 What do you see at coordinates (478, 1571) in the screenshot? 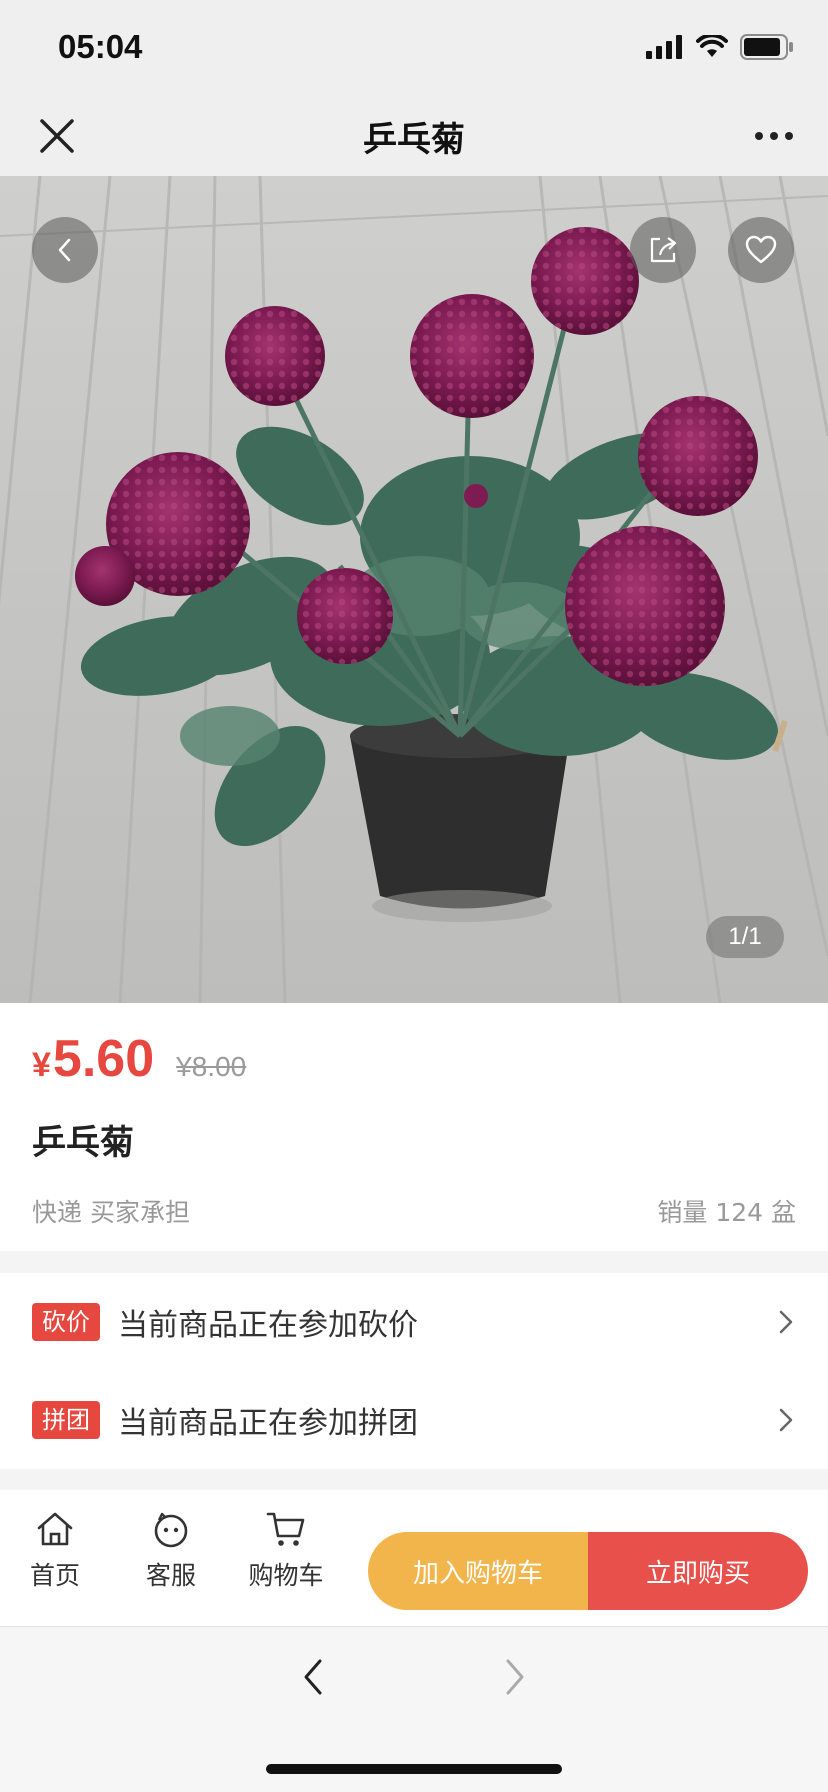
I see `add-to-cart-button: 加入购物车` at bounding box center [478, 1571].